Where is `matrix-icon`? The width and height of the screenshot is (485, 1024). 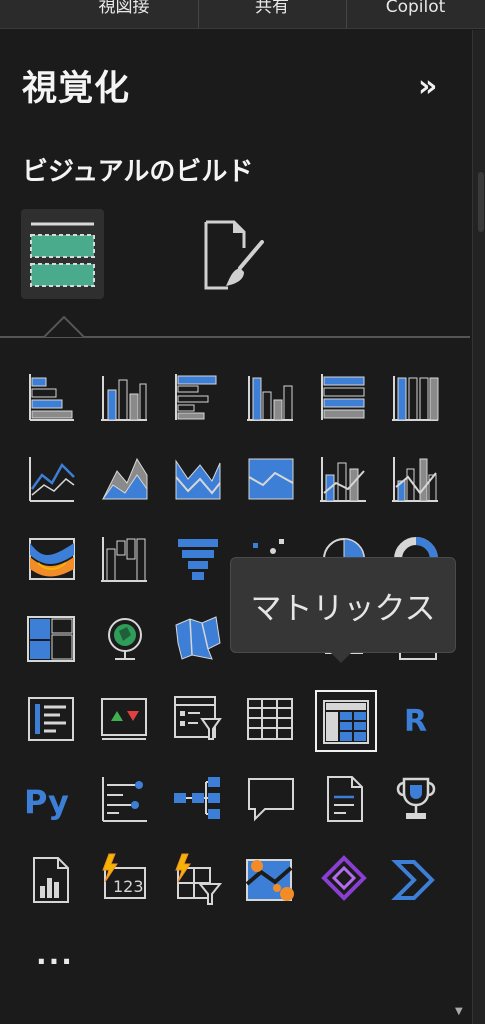
matrix-icon is located at coordinates (346, 722).